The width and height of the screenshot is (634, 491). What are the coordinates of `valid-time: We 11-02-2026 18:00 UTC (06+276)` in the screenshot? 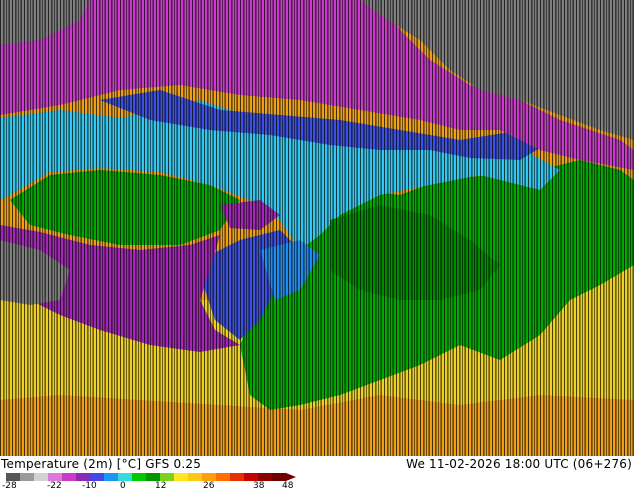 It's located at (519, 464).